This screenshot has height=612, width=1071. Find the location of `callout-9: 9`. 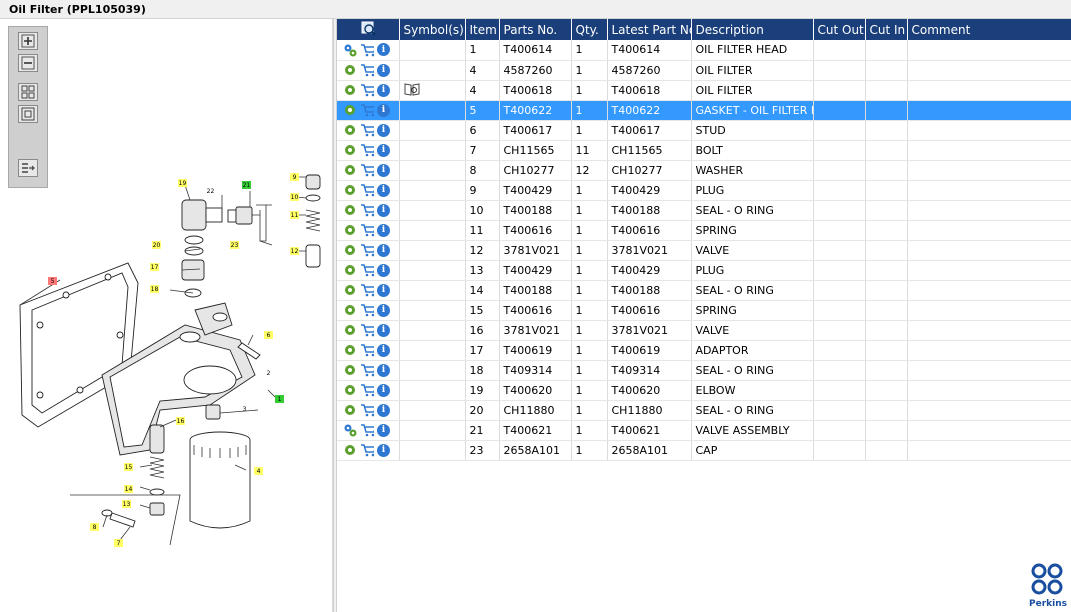

callout-9: 9 is located at coordinates (294, 177).